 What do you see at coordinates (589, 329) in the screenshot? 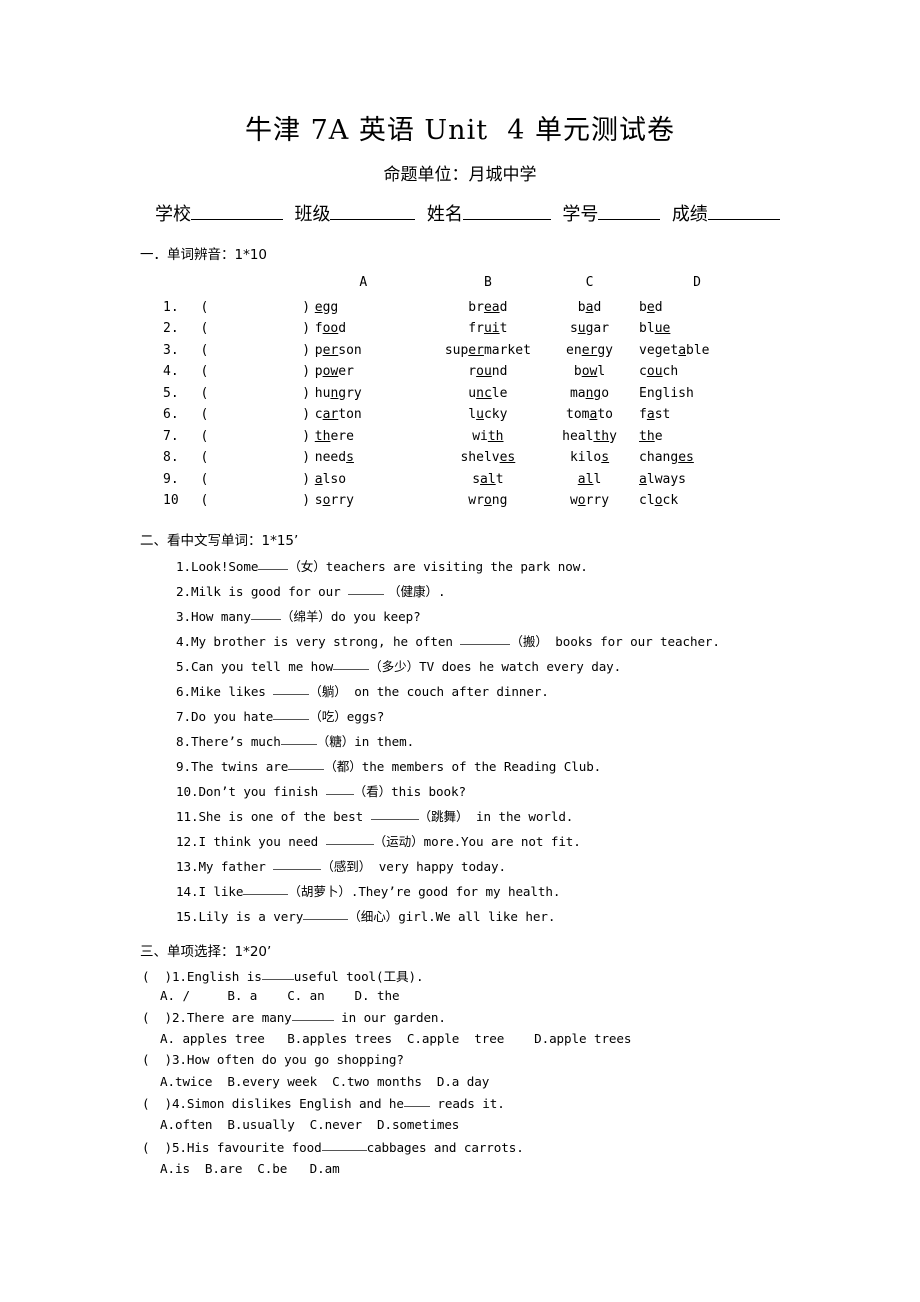
I see `word-option-c: sugar` at bounding box center [589, 329].